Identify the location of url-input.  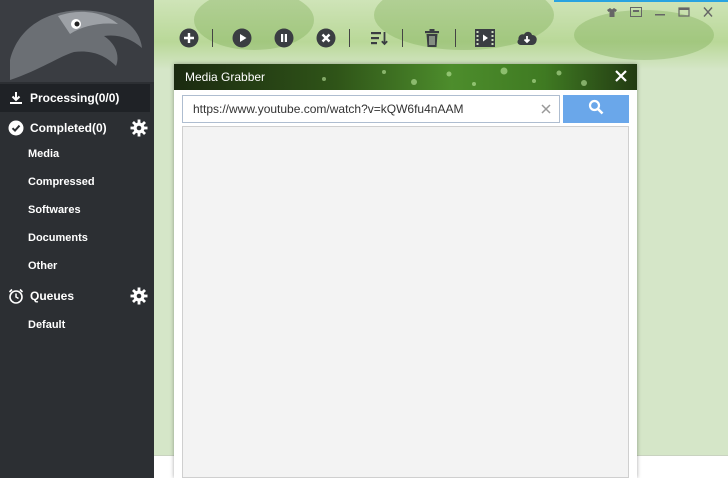
(363, 109).